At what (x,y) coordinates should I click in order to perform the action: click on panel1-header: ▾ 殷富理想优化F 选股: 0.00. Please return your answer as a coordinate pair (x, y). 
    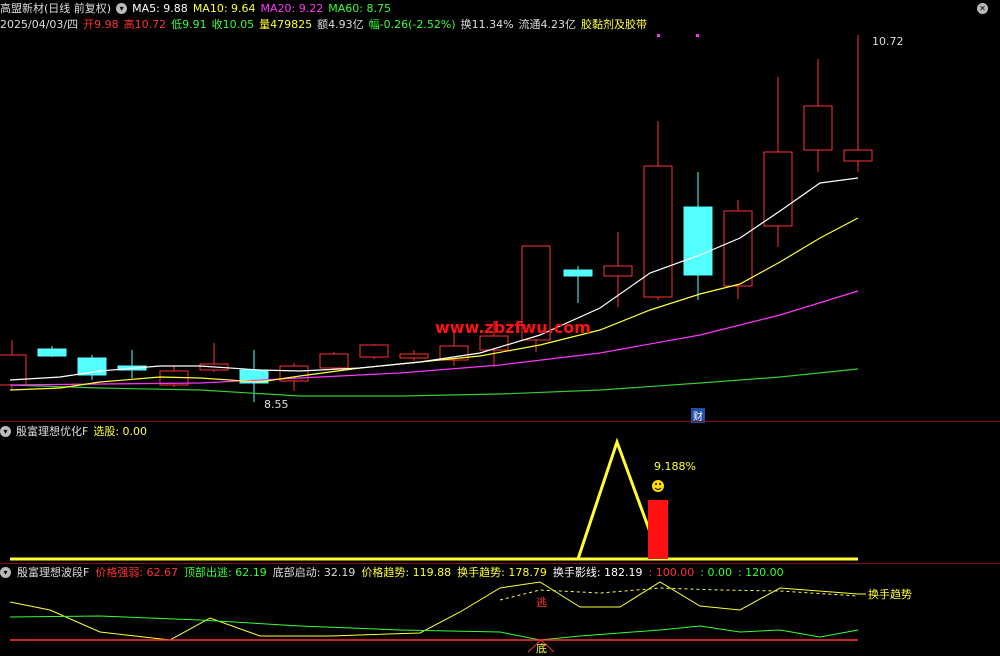
    Looking at the image, I should click on (73, 431).